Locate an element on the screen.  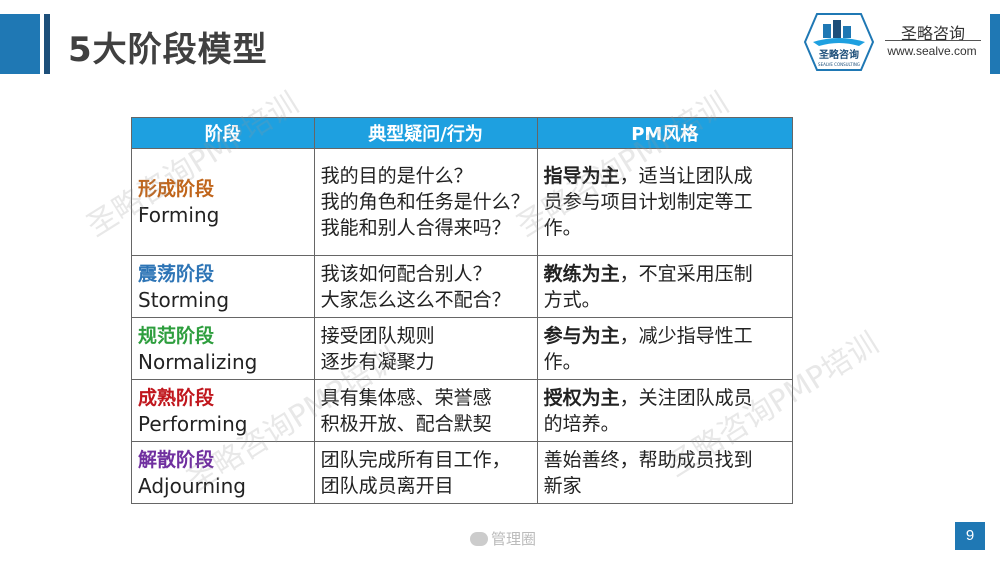
svg-text: 圣略咨询 is located at coordinates (839, 54).